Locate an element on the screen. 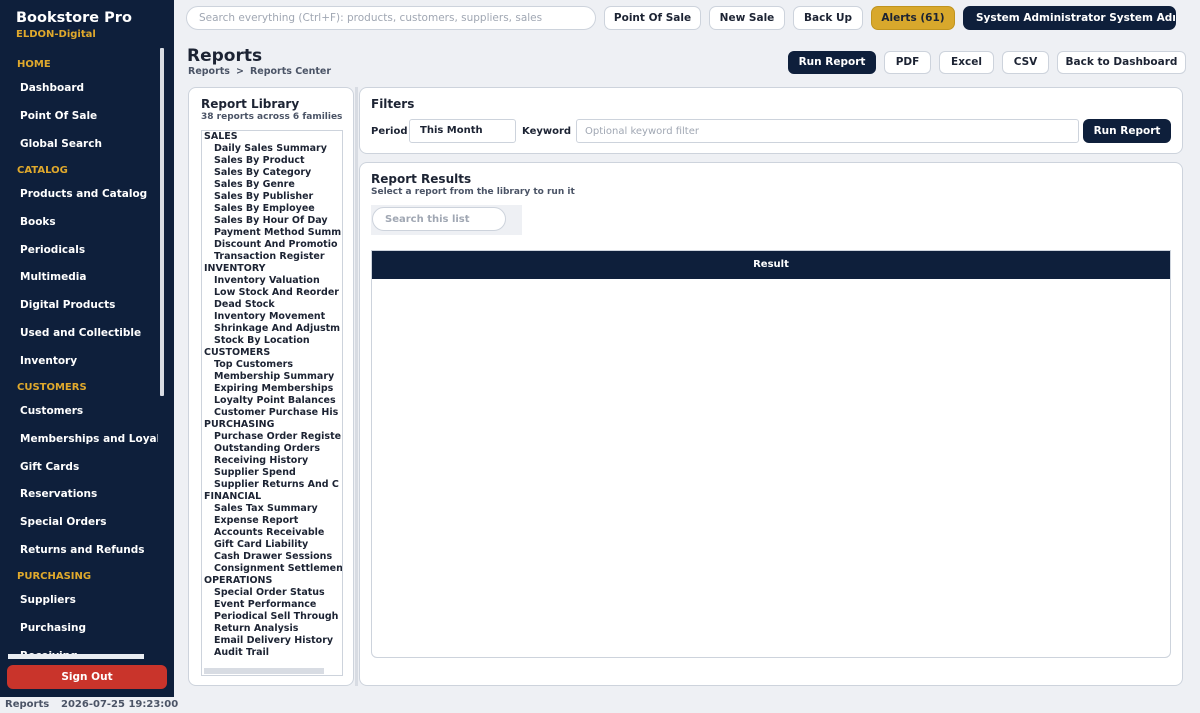 This screenshot has height=713, width=1200. sidebar-item-memberships-loyalty: Memberships and Loyalty is located at coordinates (83, 439).